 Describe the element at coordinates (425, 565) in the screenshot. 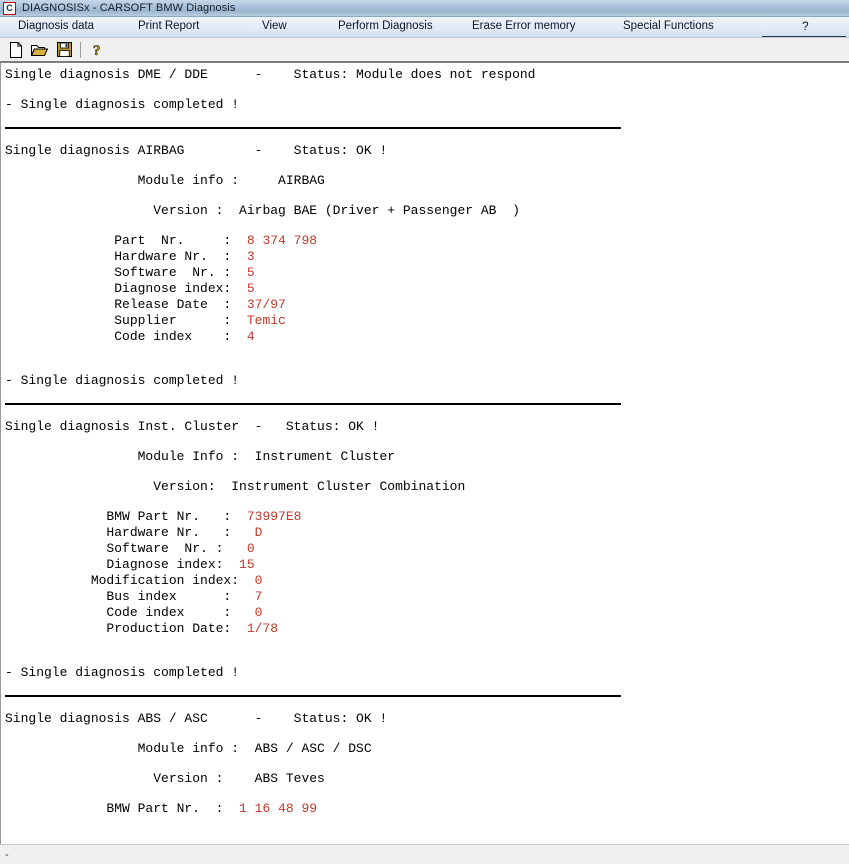

I see `field-row: Diagnose index: 15` at that location.